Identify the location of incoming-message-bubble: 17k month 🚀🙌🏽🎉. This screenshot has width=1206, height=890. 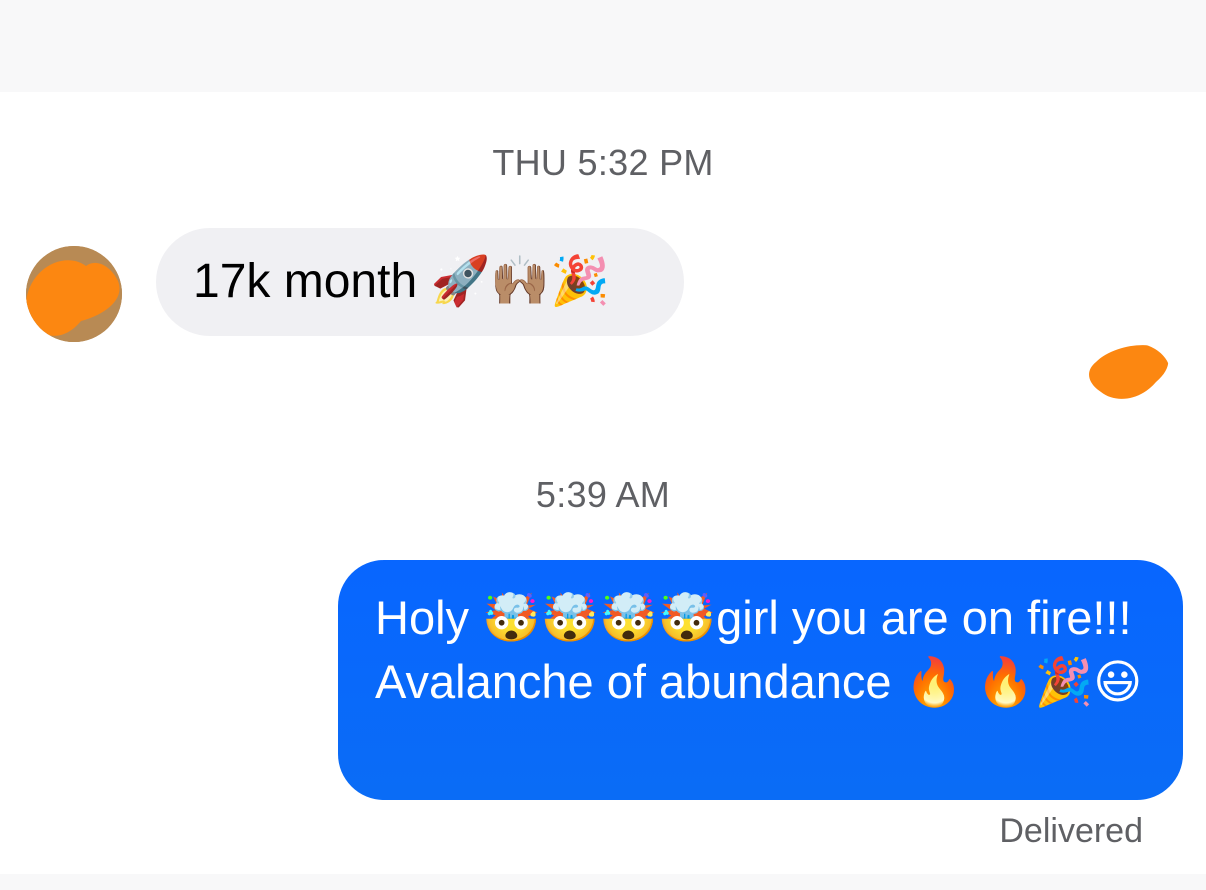
(420, 282).